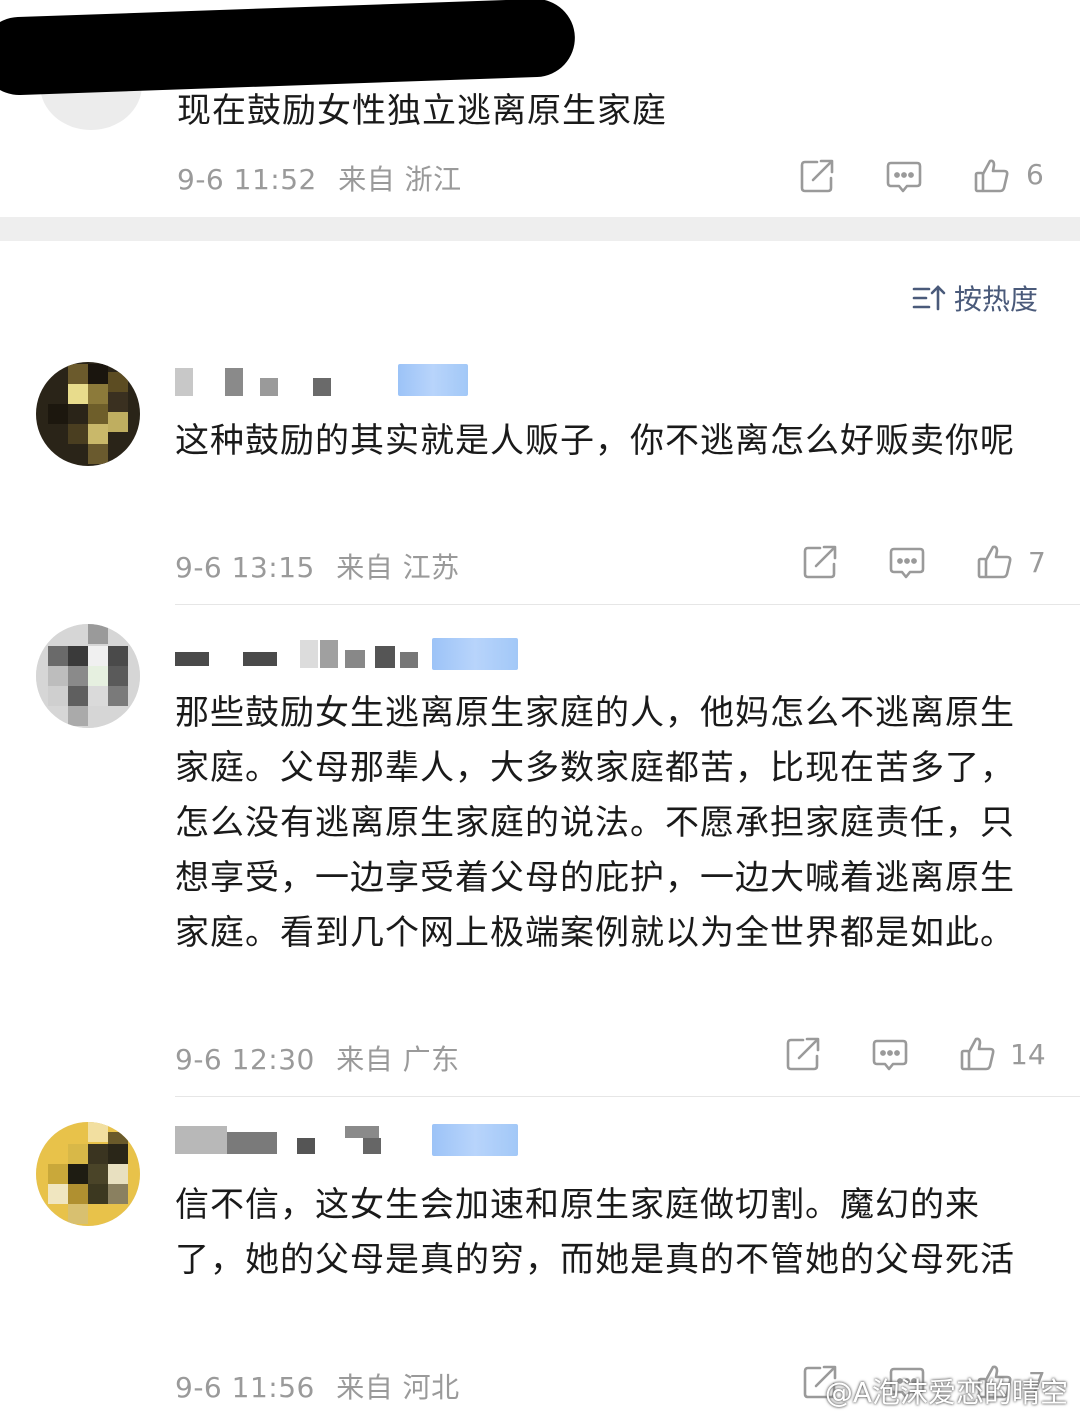 The image size is (1080, 1417). I want to click on comment-text: 这种鼓励的其实就是人贩子，你不逃离怎么好贩卖你呢, so click(595, 441).